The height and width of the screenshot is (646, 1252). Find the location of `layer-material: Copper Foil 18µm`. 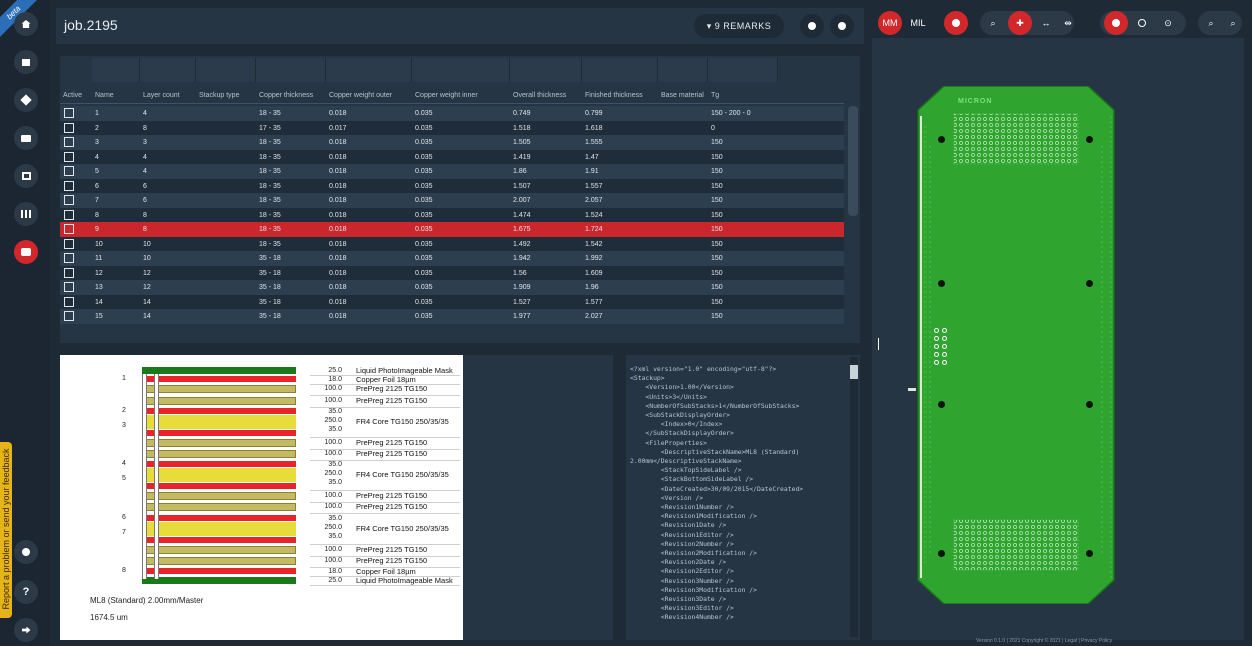

layer-material: Copper Foil 18µm is located at coordinates (386, 380).